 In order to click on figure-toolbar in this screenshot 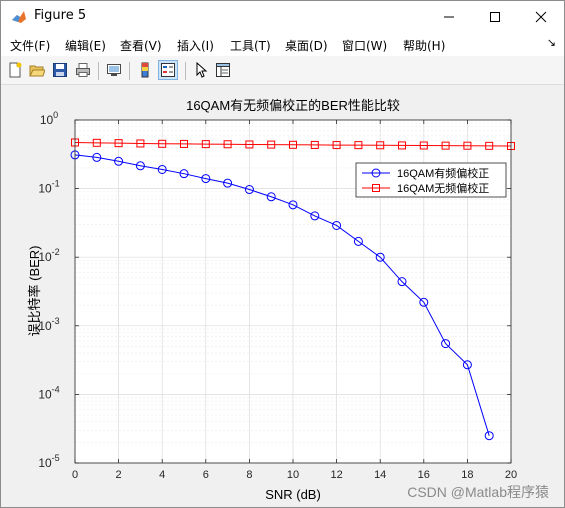, I will do `click(282, 70)`.